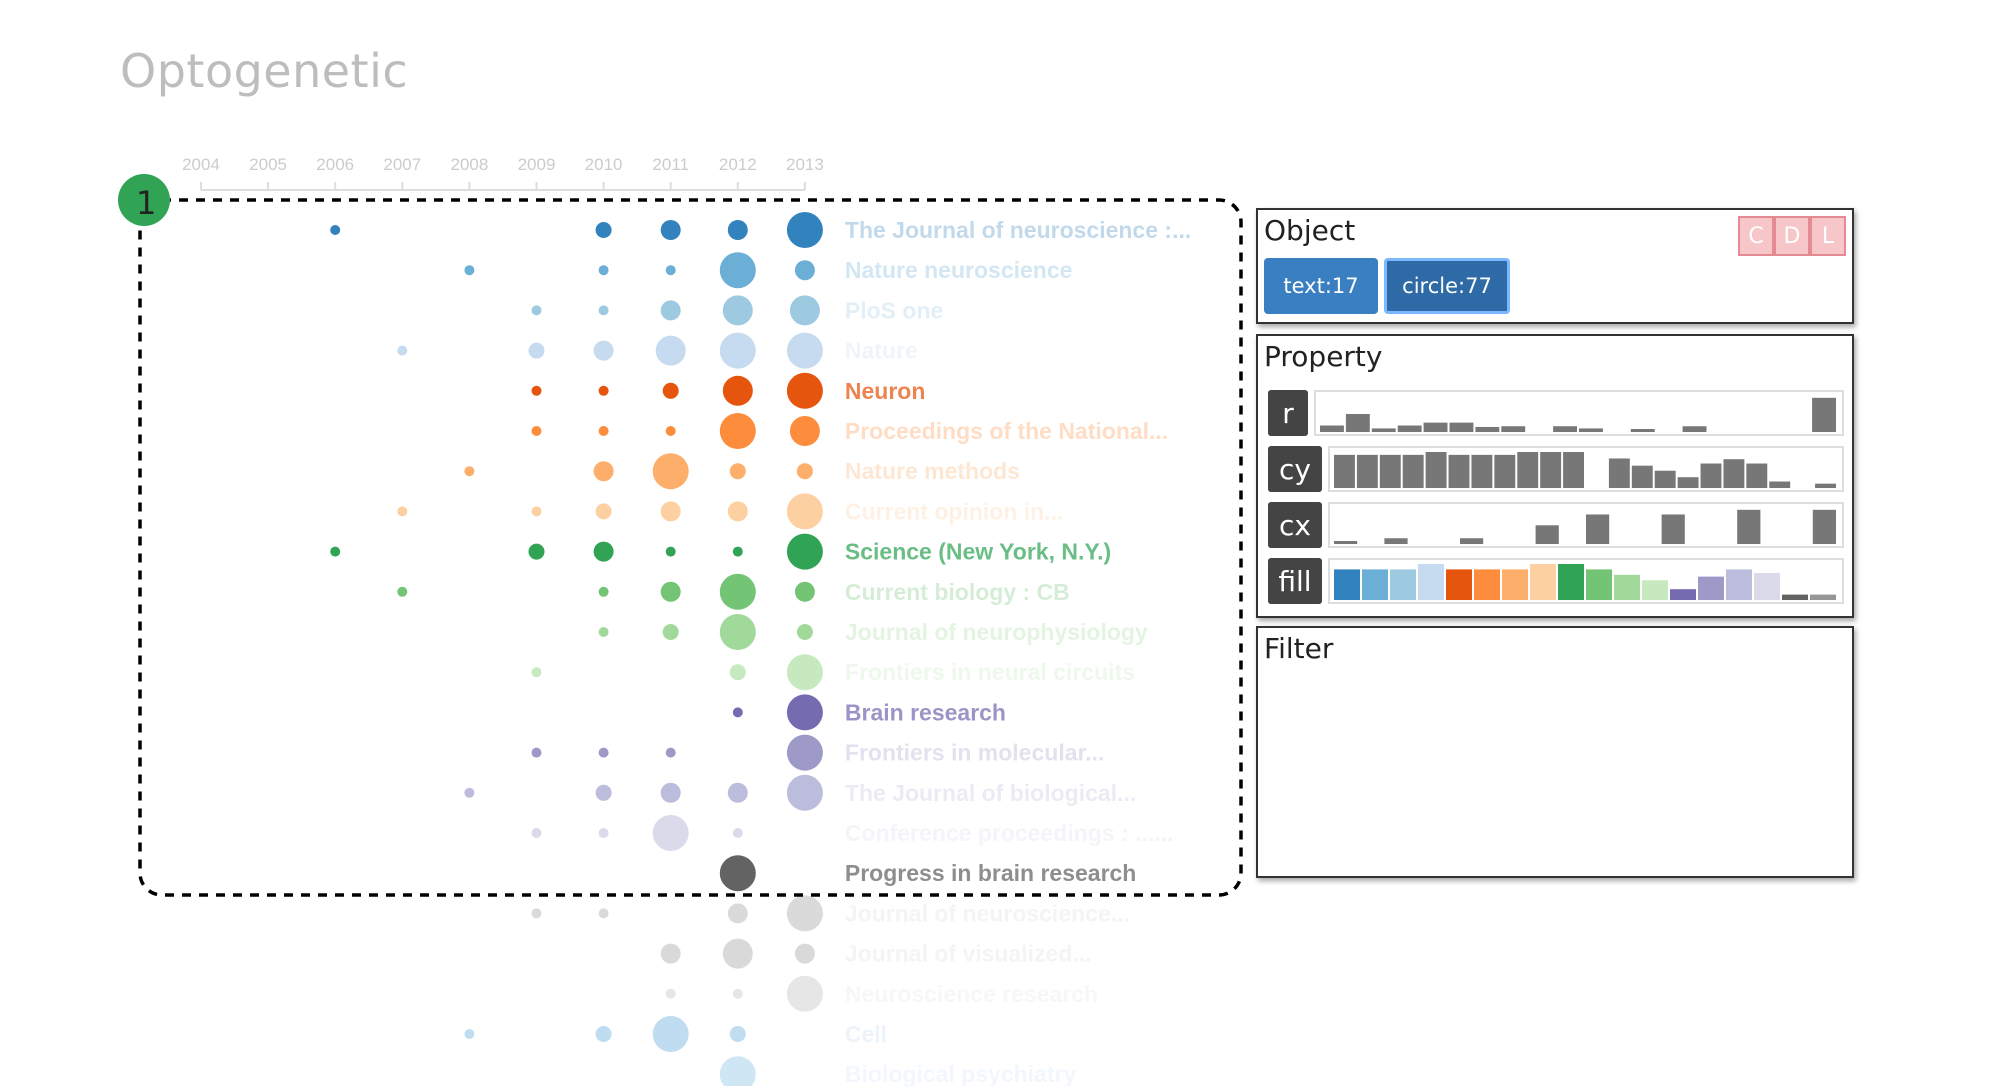 The image size is (1990, 1086). Describe the element at coordinates (990, 873) in the screenshot. I see `journal-label: Progress in brain research` at that location.